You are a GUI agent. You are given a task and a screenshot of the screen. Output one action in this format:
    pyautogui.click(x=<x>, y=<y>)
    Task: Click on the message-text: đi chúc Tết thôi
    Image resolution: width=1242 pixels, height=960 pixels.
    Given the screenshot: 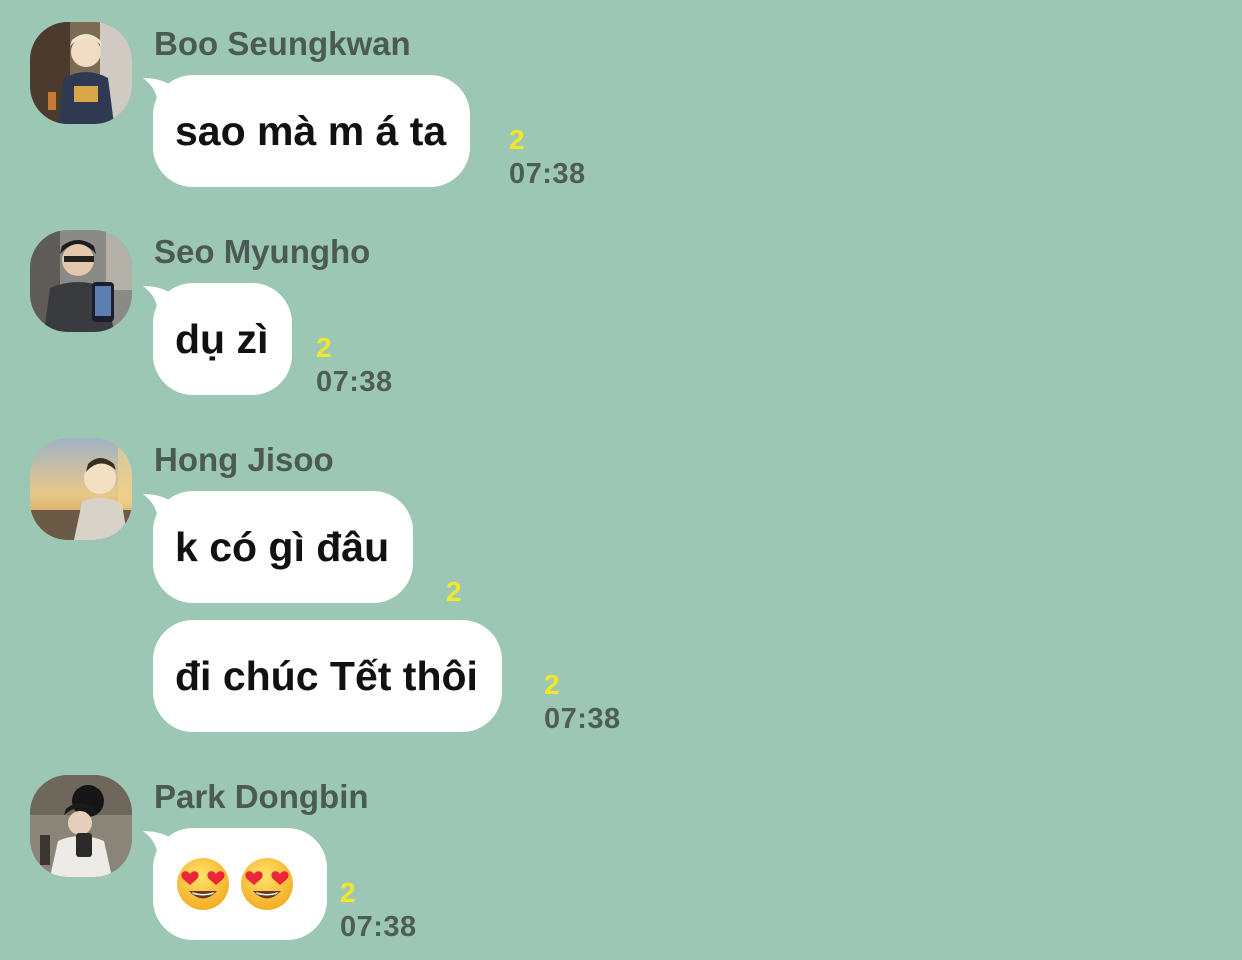 What is the action you would take?
    pyautogui.click(x=326, y=675)
    